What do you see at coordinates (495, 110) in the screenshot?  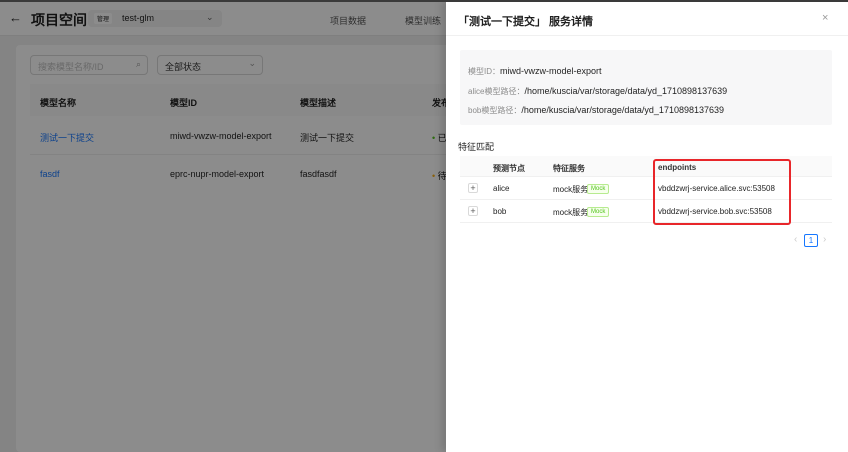 I see `info-label: bob模型路径：` at bounding box center [495, 110].